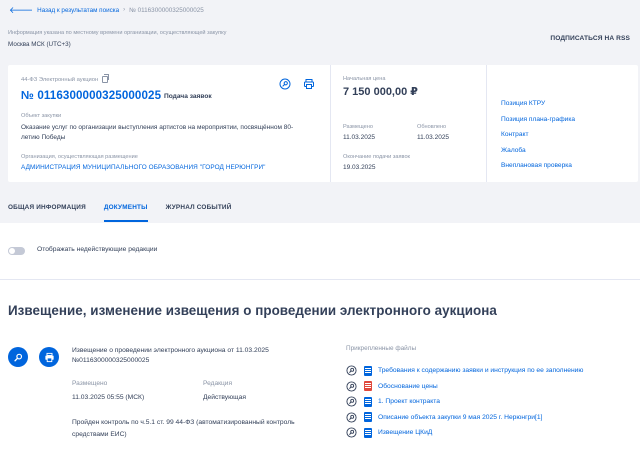  What do you see at coordinates (432, 127) in the screenshot?
I see `updated-label: Обновлено` at bounding box center [432, 127].